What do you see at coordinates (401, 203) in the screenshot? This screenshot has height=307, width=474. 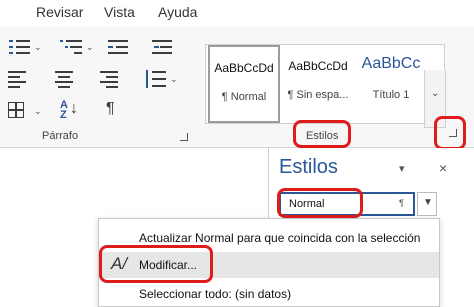 I see `paragraph-mark-icon: ¶` at bounding box center [401, 203].